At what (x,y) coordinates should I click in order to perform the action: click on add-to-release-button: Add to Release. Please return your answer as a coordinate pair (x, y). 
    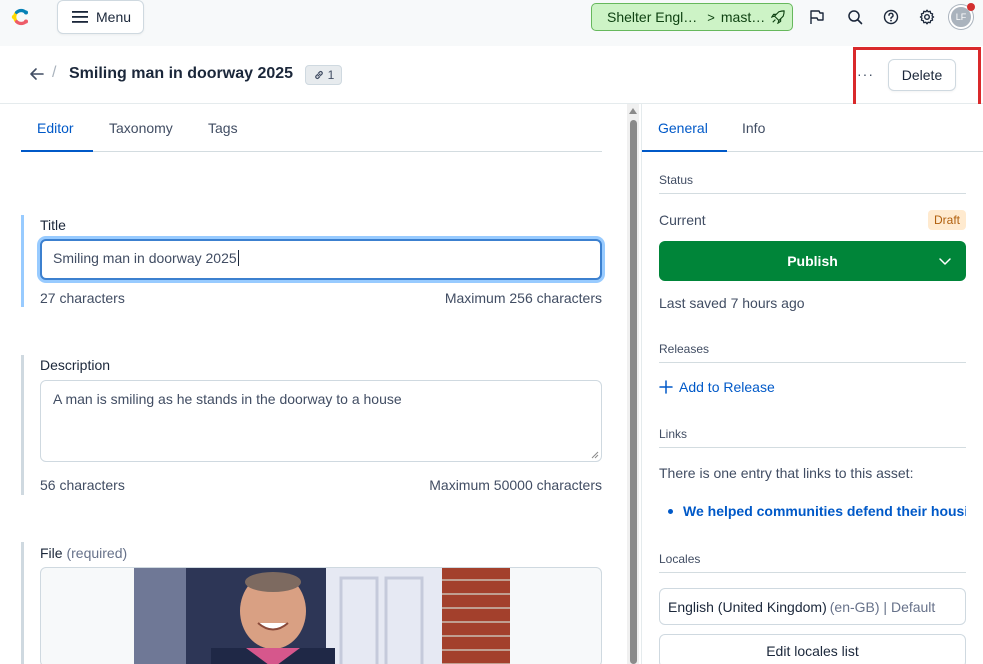
    Looking at the image, I should click on (717, 387).